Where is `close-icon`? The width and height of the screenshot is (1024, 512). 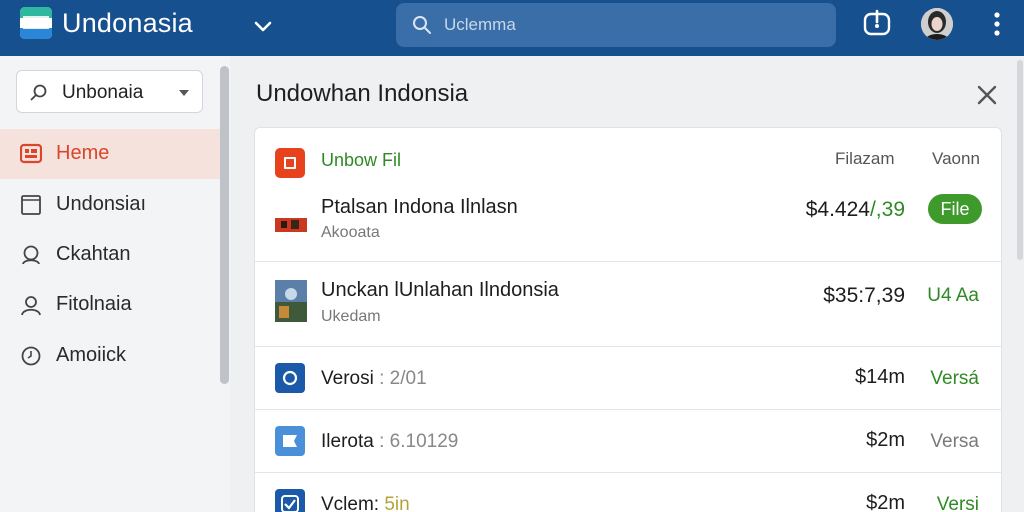 close-icon is located at coordinates (987, 95).